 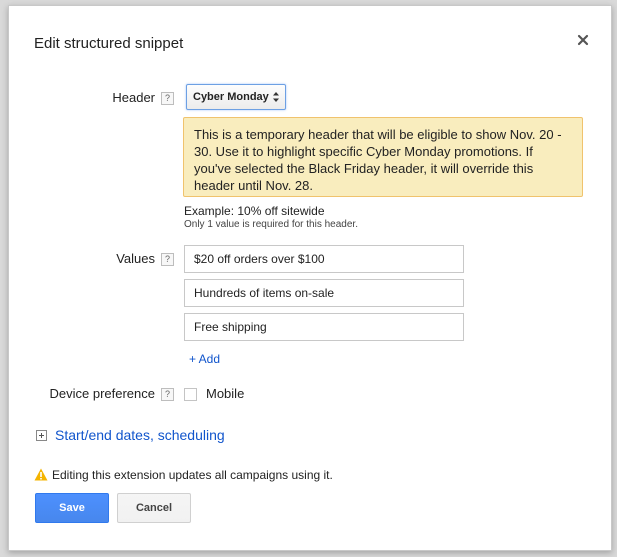 What do you see at coordinates (140, 435) in the screenshot?
I see `scheduling-link: Start/end dates, scheduling` at bounding box center [140, 435].